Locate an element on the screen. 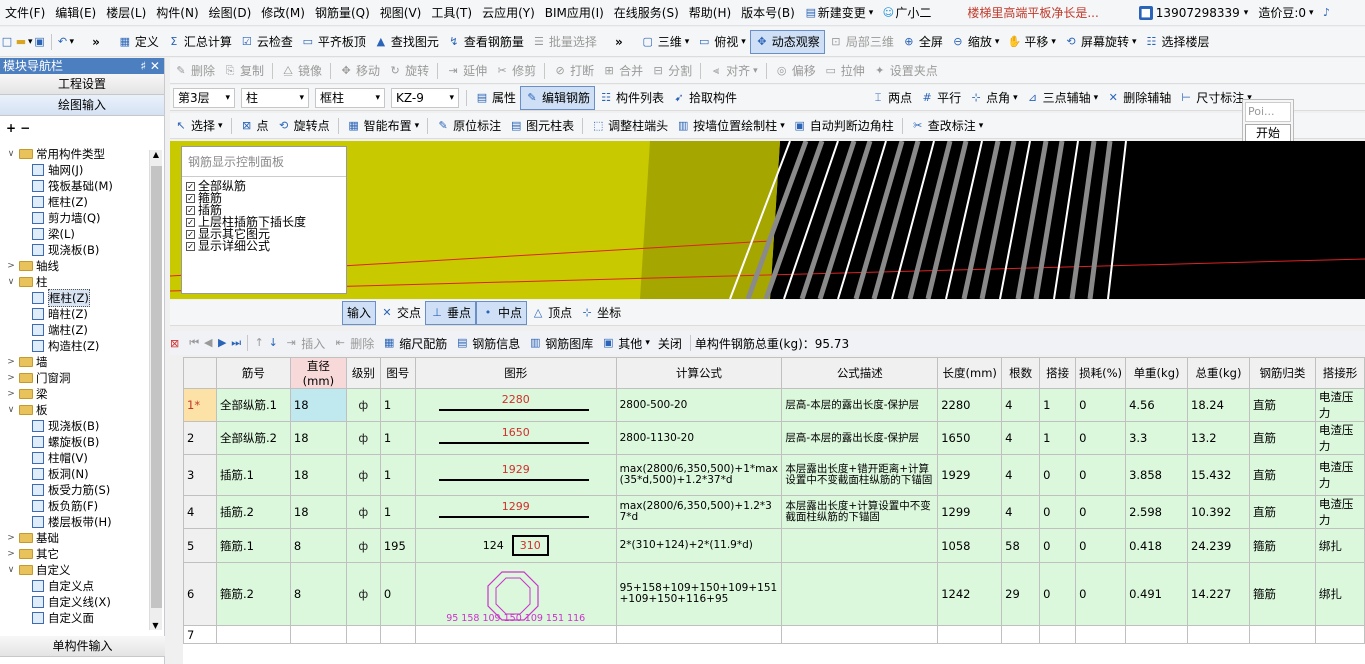 The height and width of the screenshot is (664, 1365). draw-button-4: ✎ 原位标注 is located at coordinates (468, 126).